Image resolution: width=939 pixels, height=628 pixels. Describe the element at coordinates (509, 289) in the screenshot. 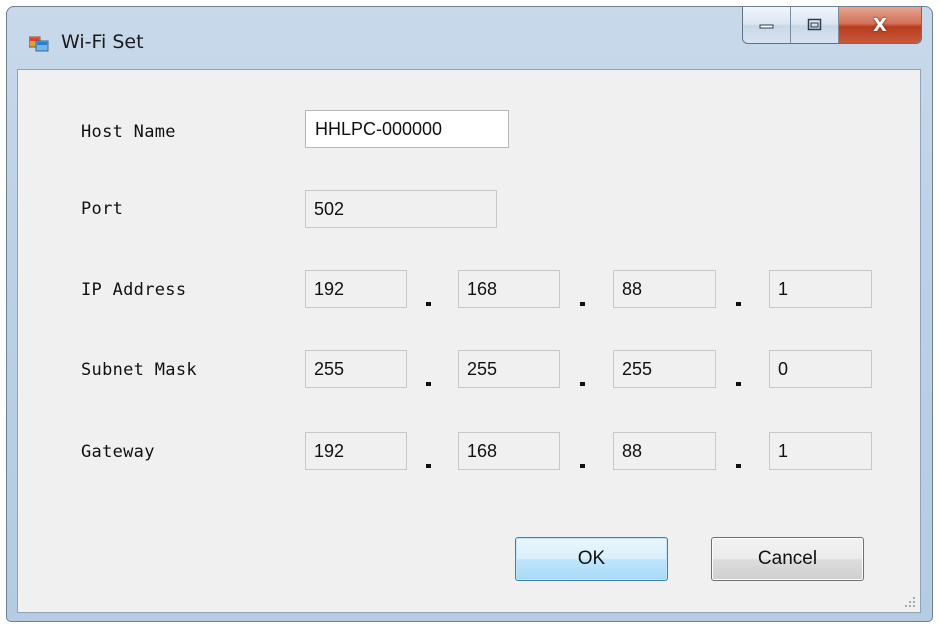

I see `ip-octet-2: 168` at that location.